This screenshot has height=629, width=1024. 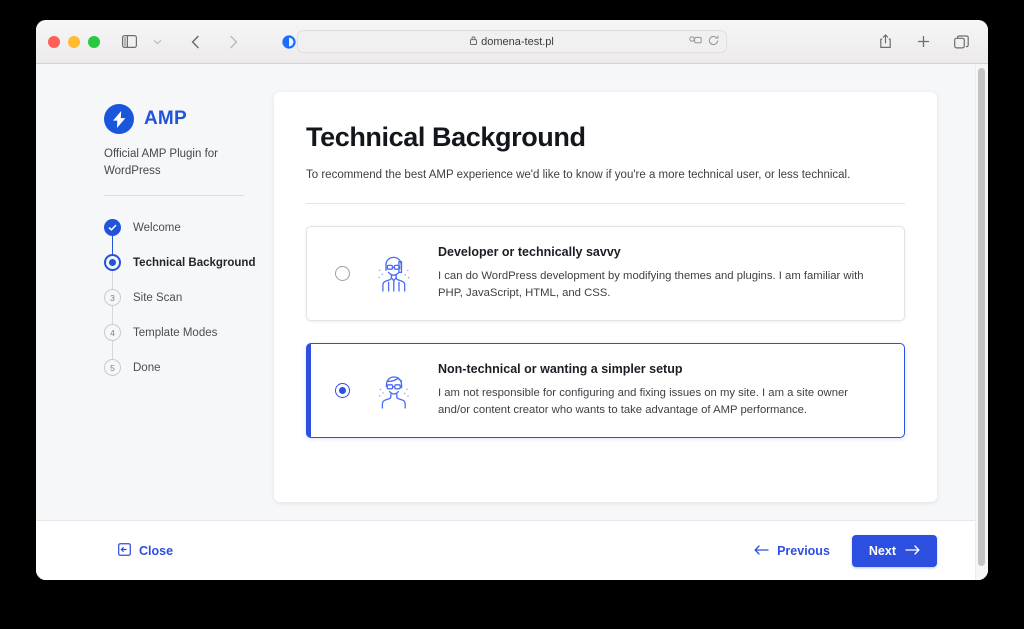 I want to click on vertical-scrollbar, so click(x=981, y=322).